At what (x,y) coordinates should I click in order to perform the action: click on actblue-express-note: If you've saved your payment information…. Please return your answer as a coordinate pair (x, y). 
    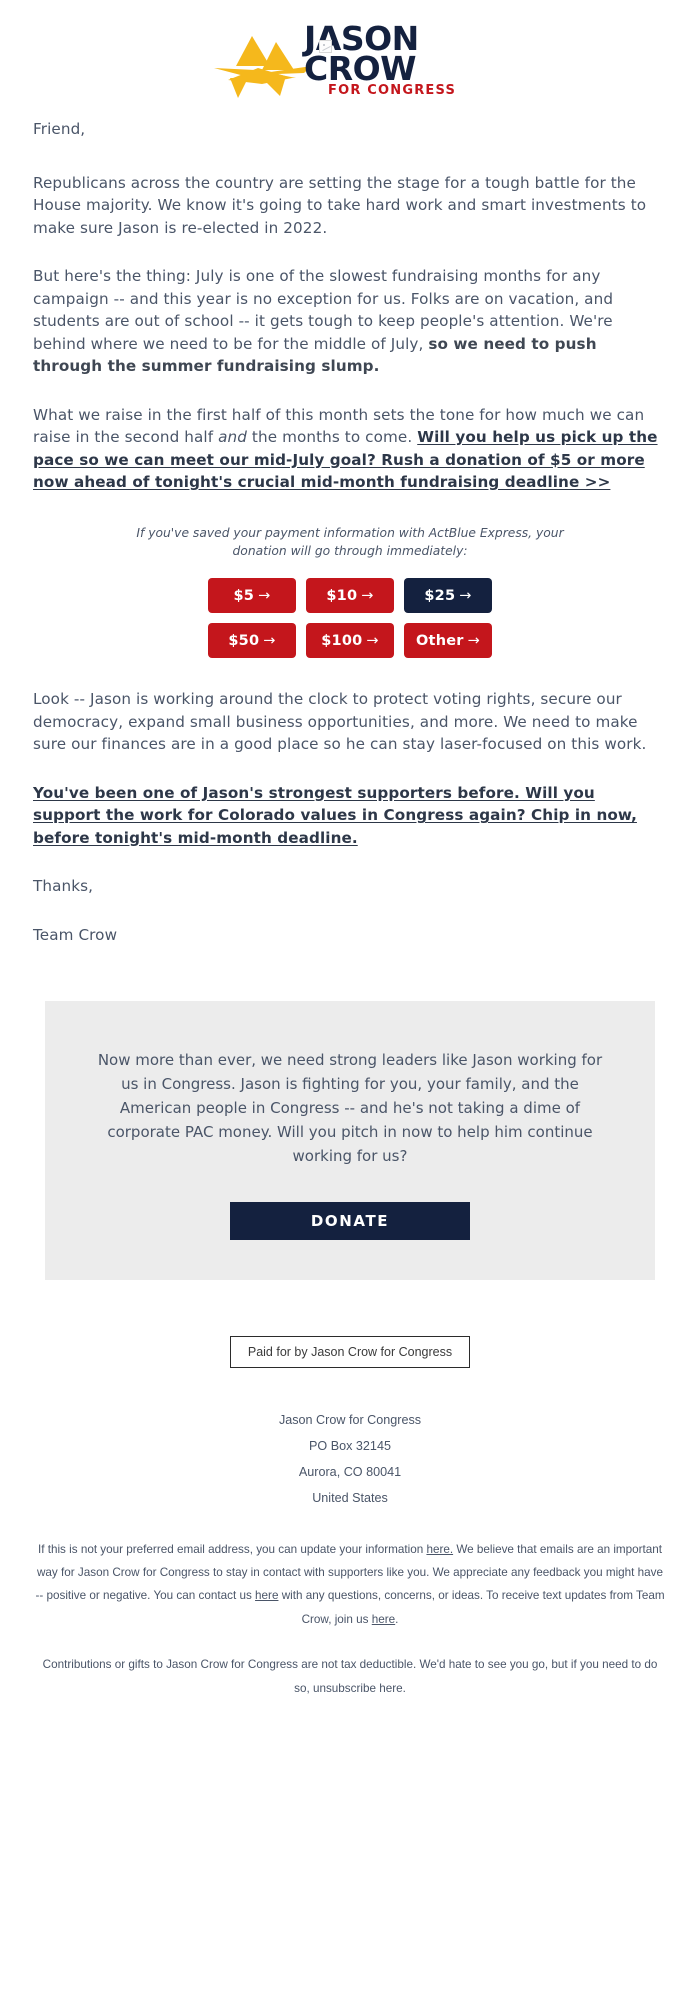
    Looking at the image, I should click on (350, 541).